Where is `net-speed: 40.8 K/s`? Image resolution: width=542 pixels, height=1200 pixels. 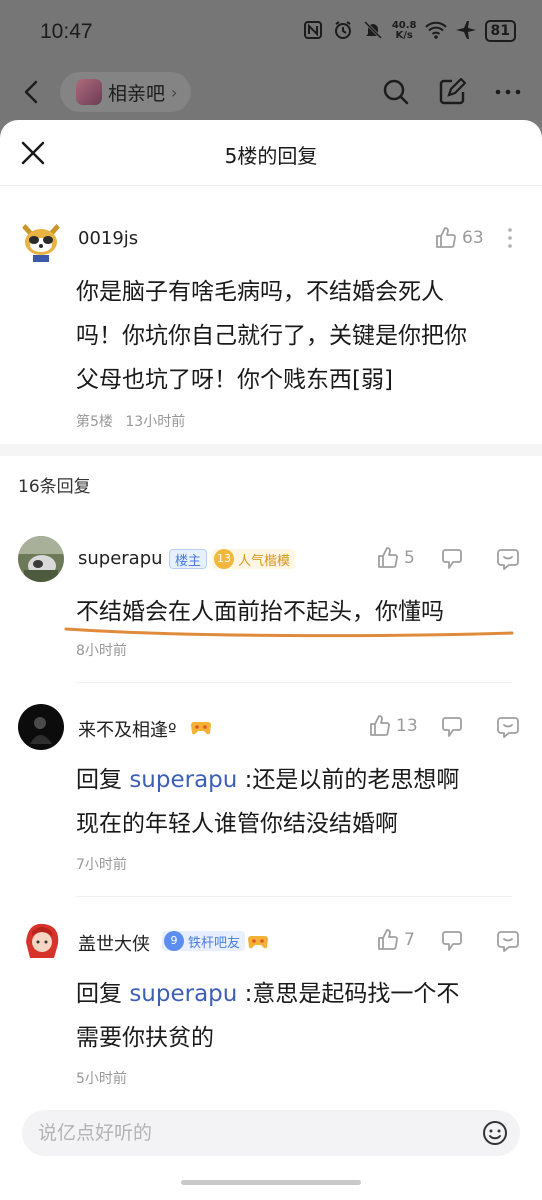
net-speed: 40.8 K/s is located at coordinates (404, 31).